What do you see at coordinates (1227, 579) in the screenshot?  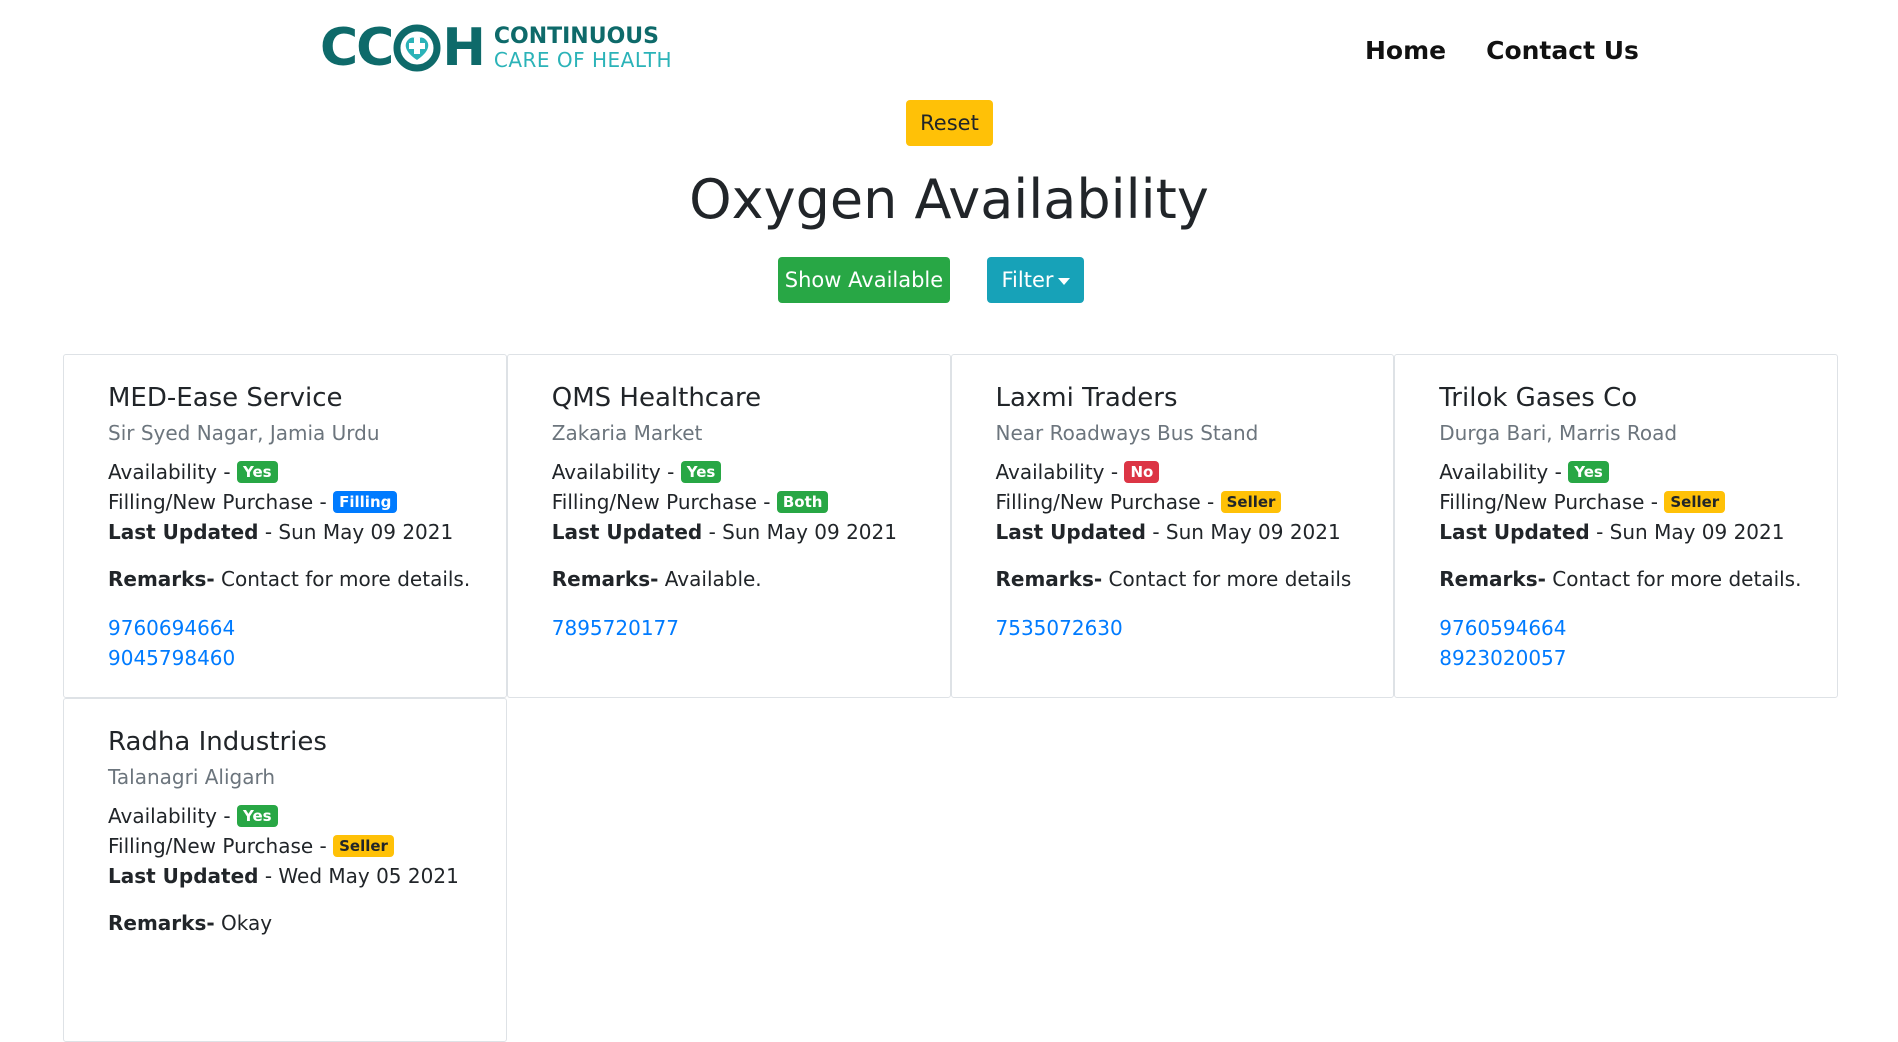 I see `remarks-value: Contact for more details` at bounding box center [1227, 579].